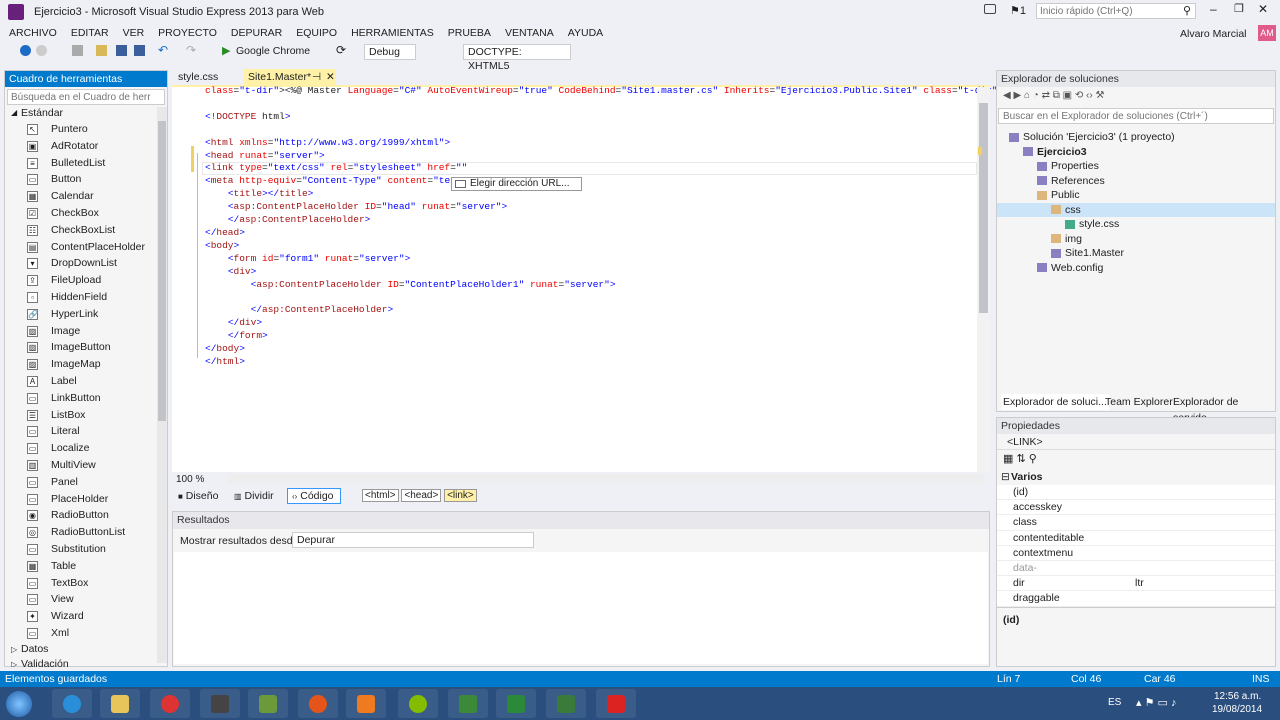 This screenshot has width=1280, height=720. I want to click on media-icon, so click(318, 703).